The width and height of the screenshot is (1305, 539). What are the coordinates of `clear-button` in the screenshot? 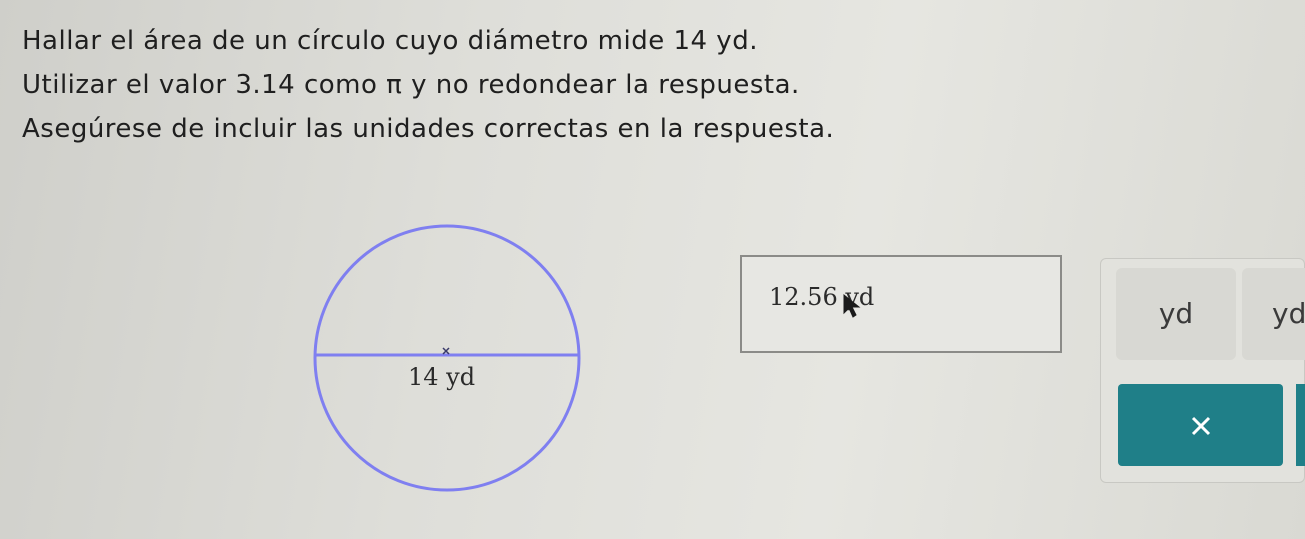 It's located at (1200, 425).